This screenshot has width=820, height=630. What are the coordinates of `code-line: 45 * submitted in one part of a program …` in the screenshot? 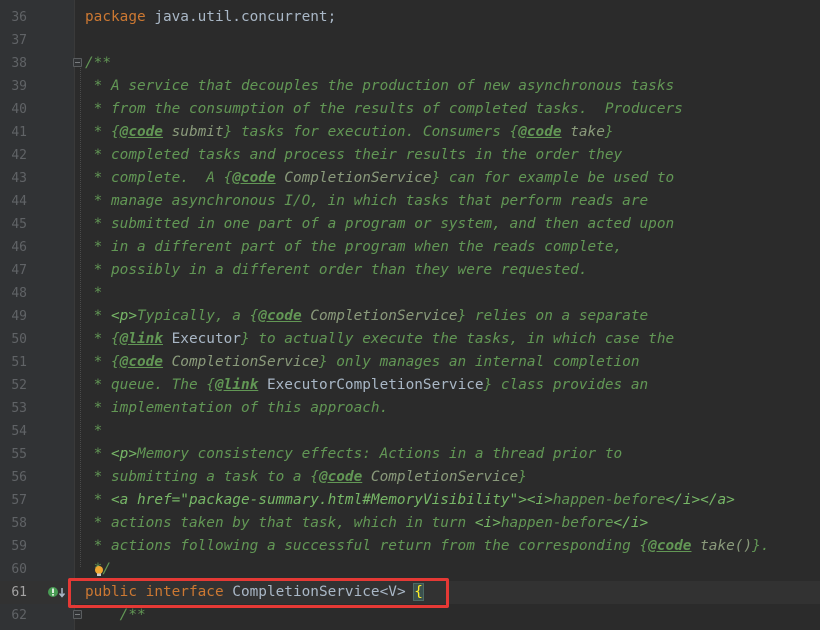 It's located at (410, 224).